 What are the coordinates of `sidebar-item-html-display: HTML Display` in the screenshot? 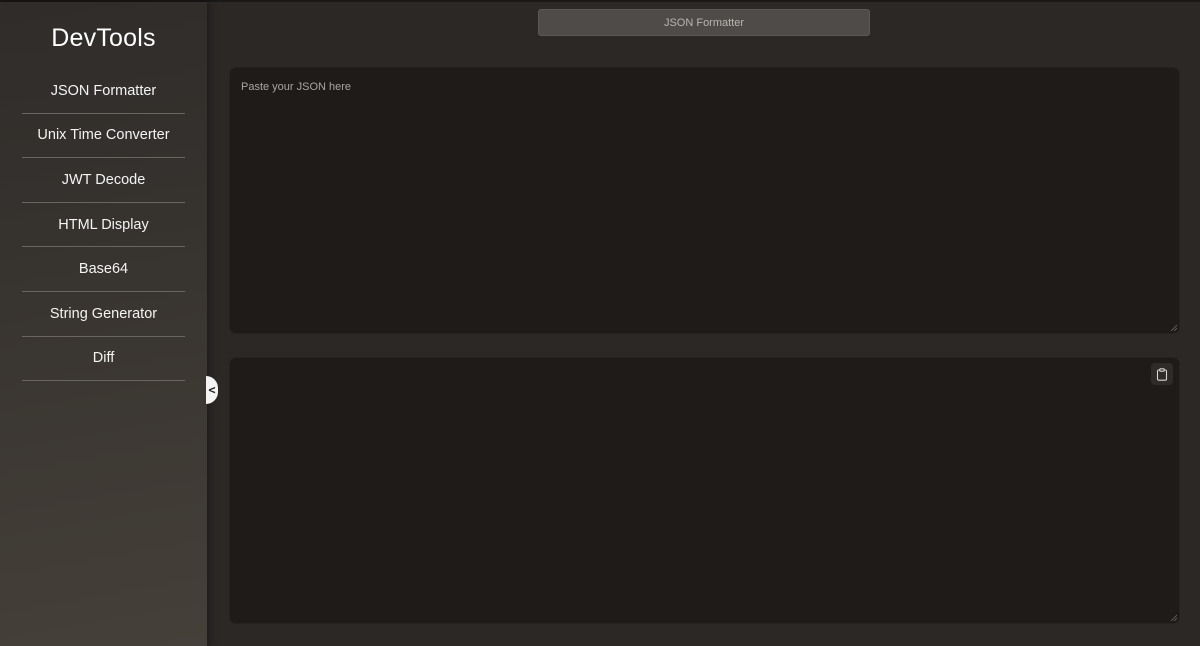 It's located at (103, 225).